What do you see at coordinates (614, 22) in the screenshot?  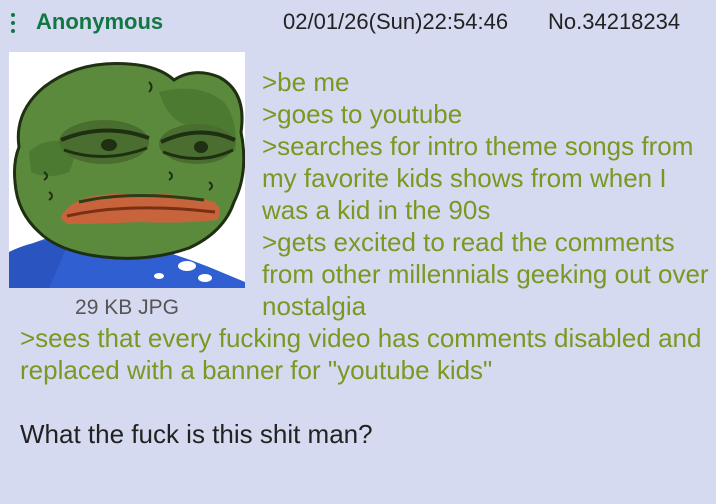 I see `post-number-link: No.34218234` at bounding box center [614, 22].